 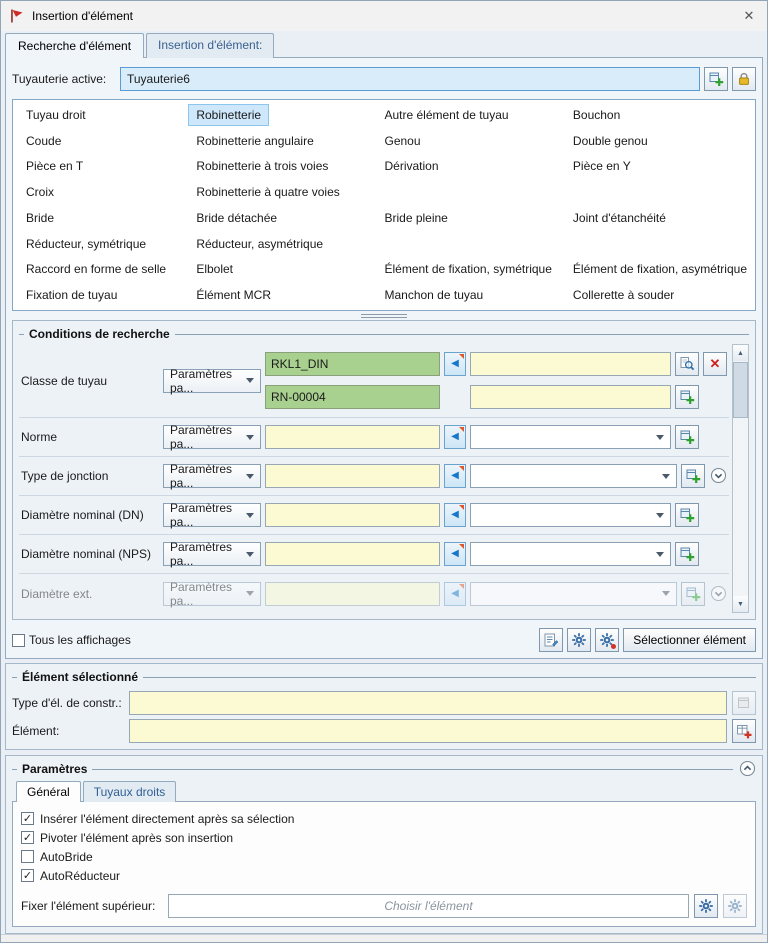 I want to click on list-item: Croix, so click(x=98, y=192).